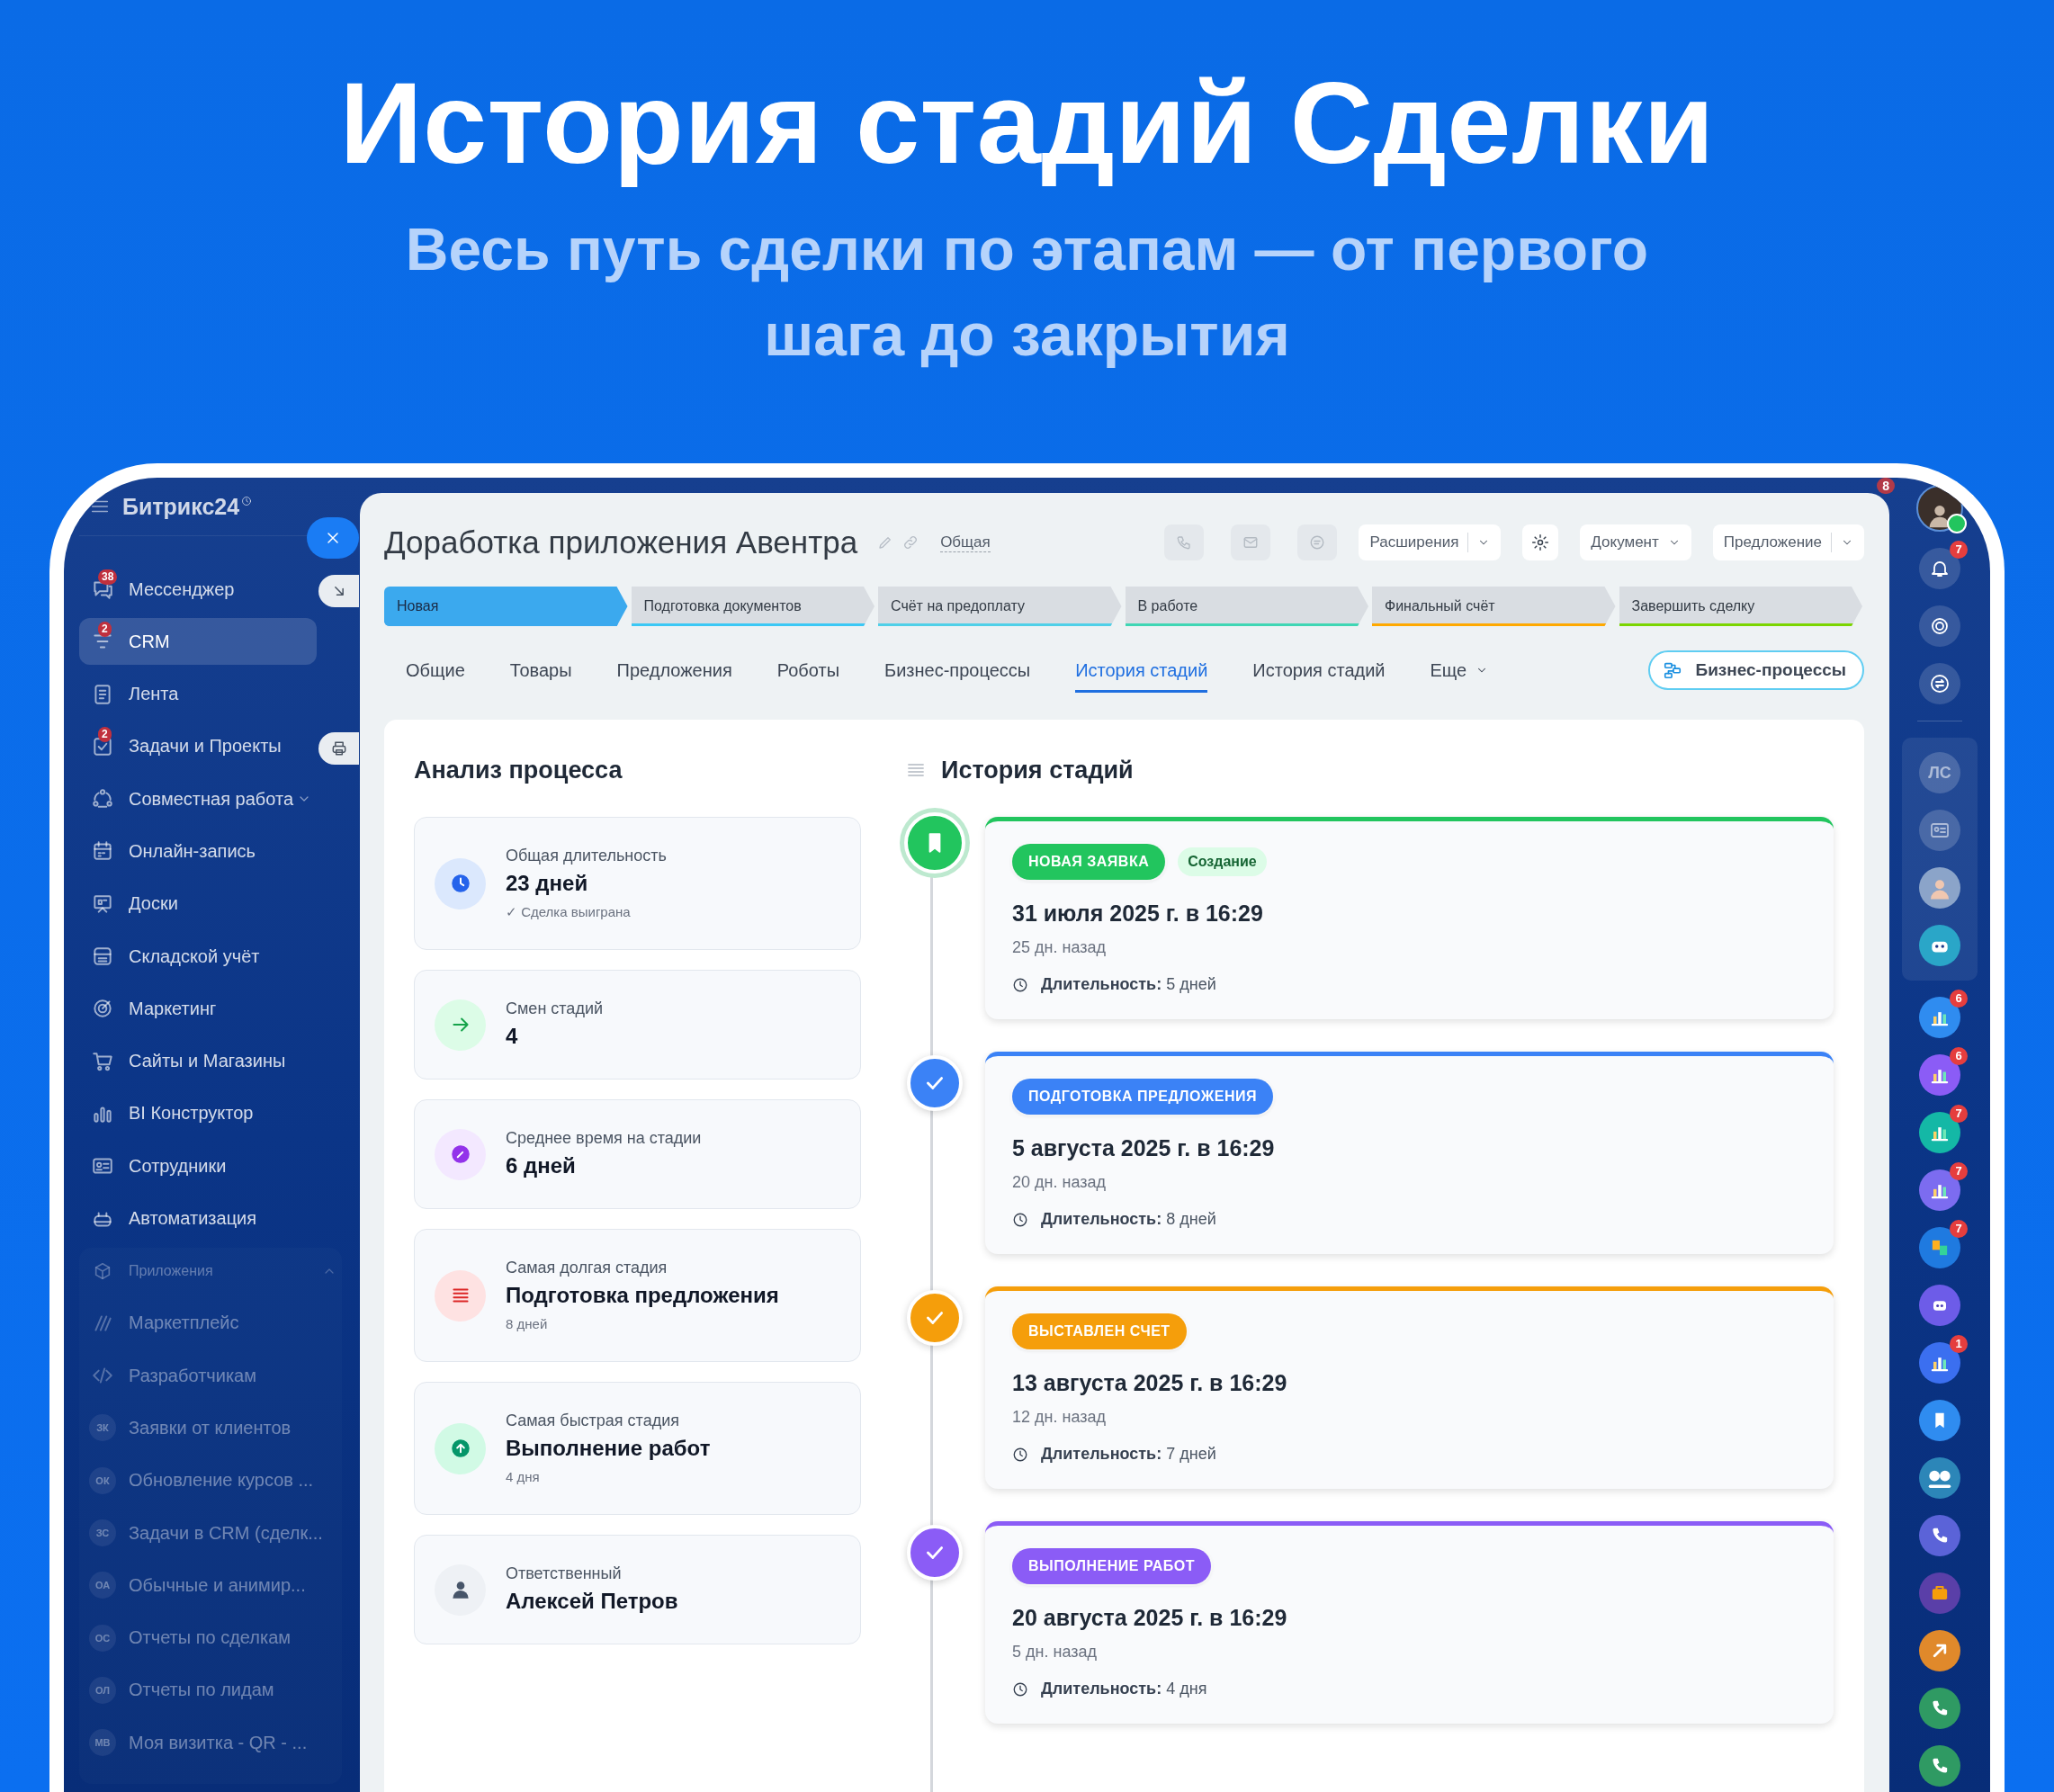  What do you see at coordinates (171, 1270) in the screenshot?
I see `group-label: Приложения` at bounding box center [171, 1270].